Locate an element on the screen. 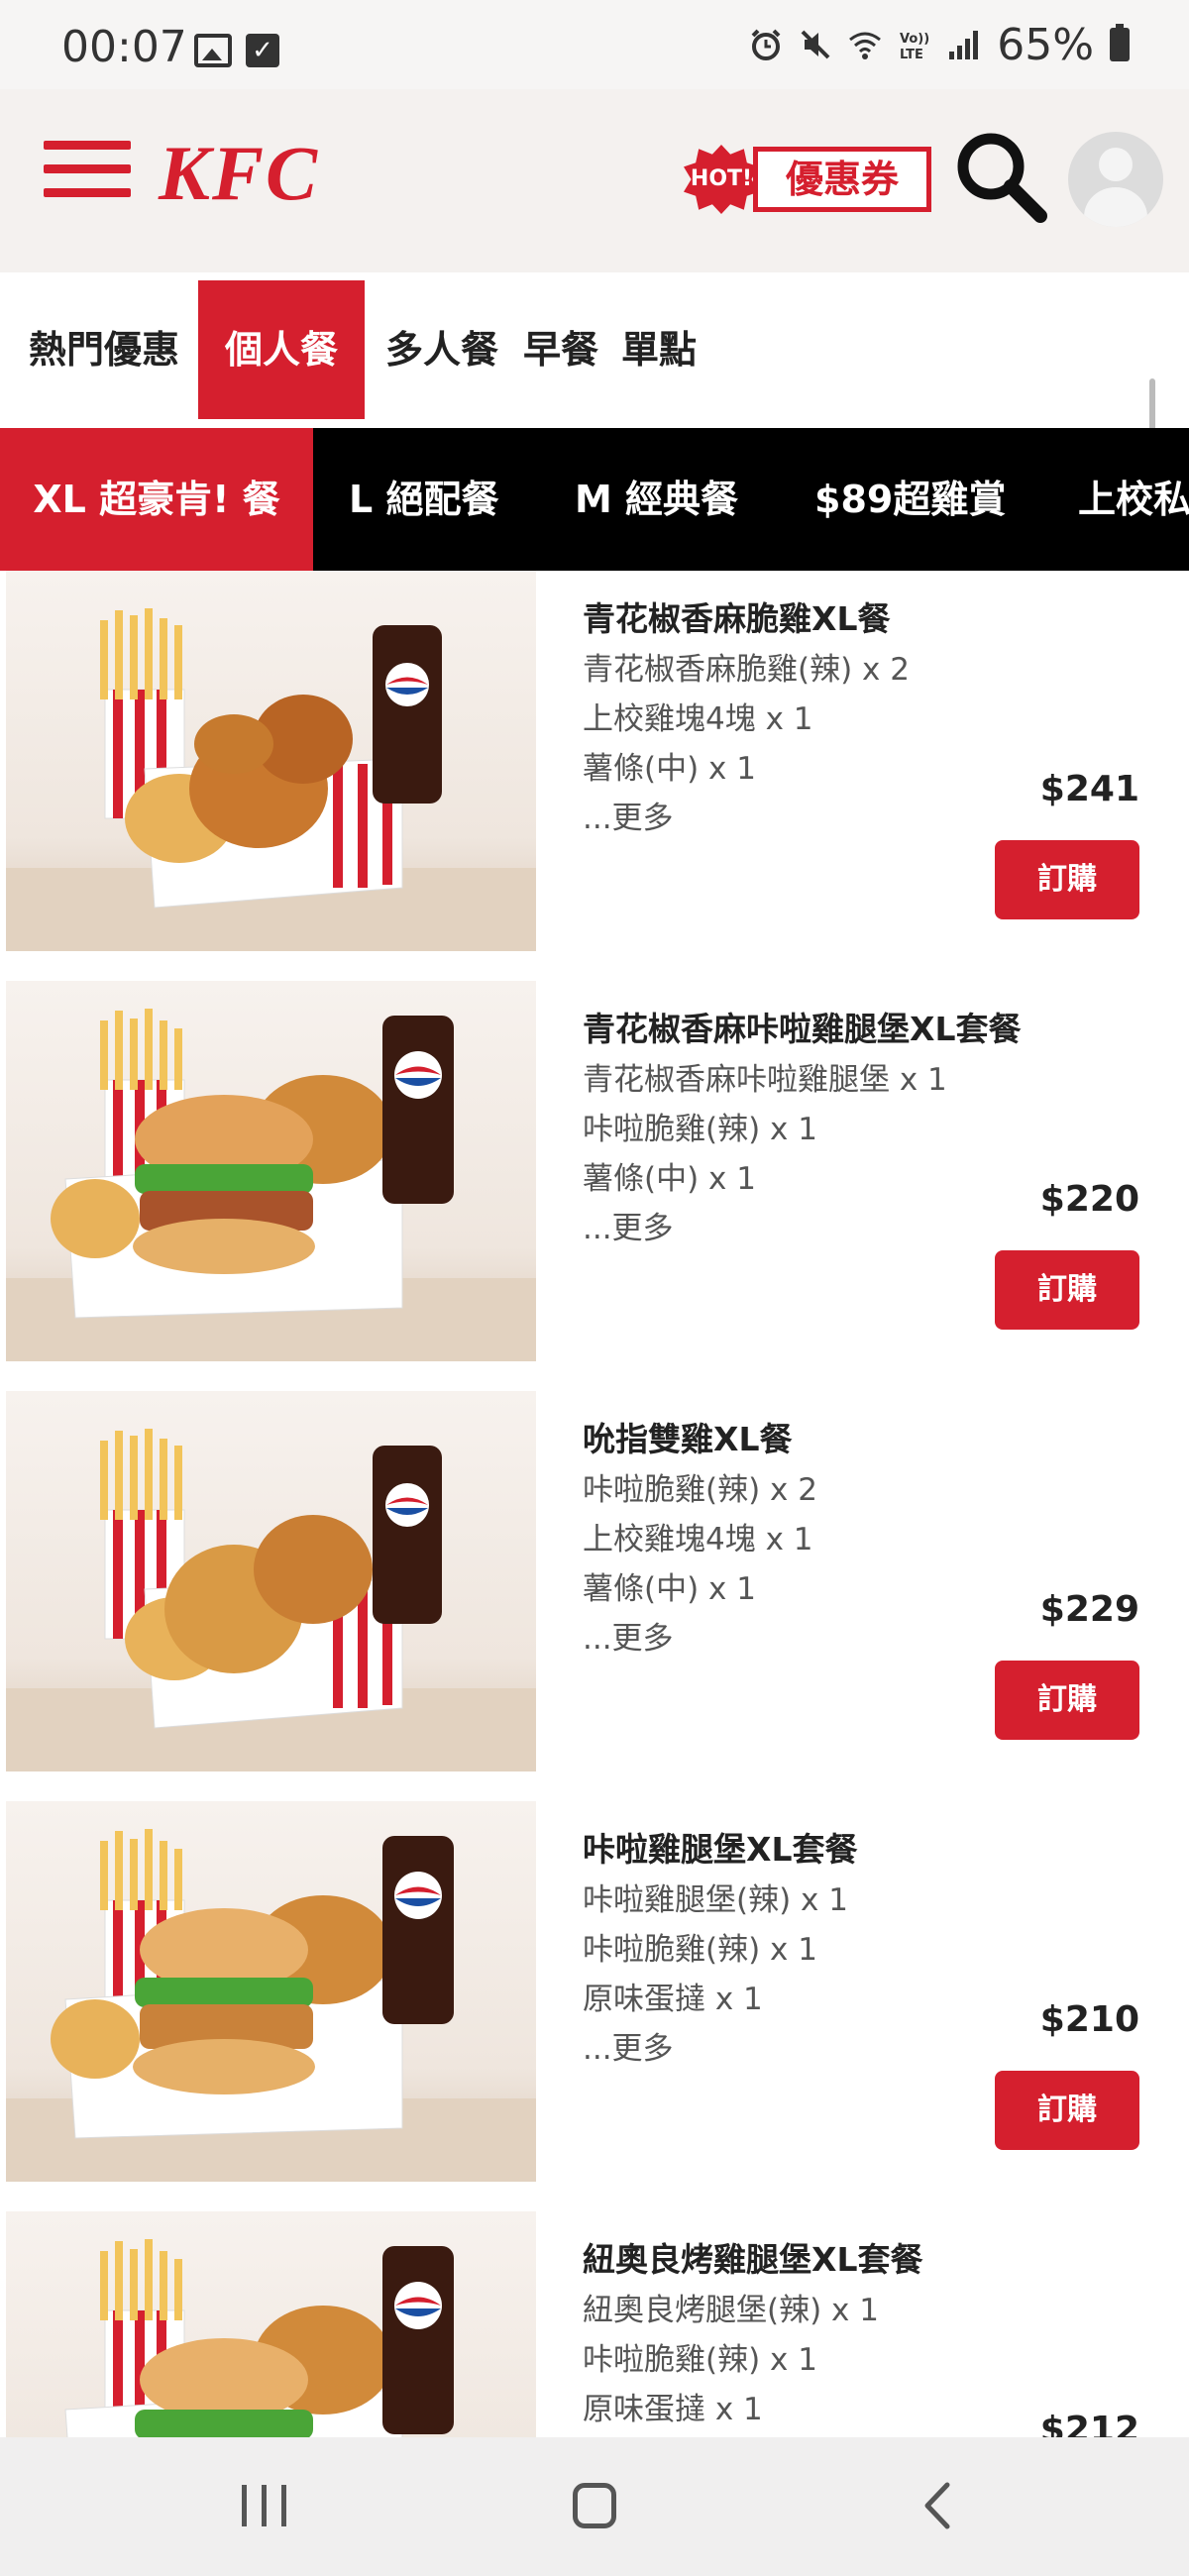  subtab-colonel: 上校私 is located at coordinates (1133, 499).